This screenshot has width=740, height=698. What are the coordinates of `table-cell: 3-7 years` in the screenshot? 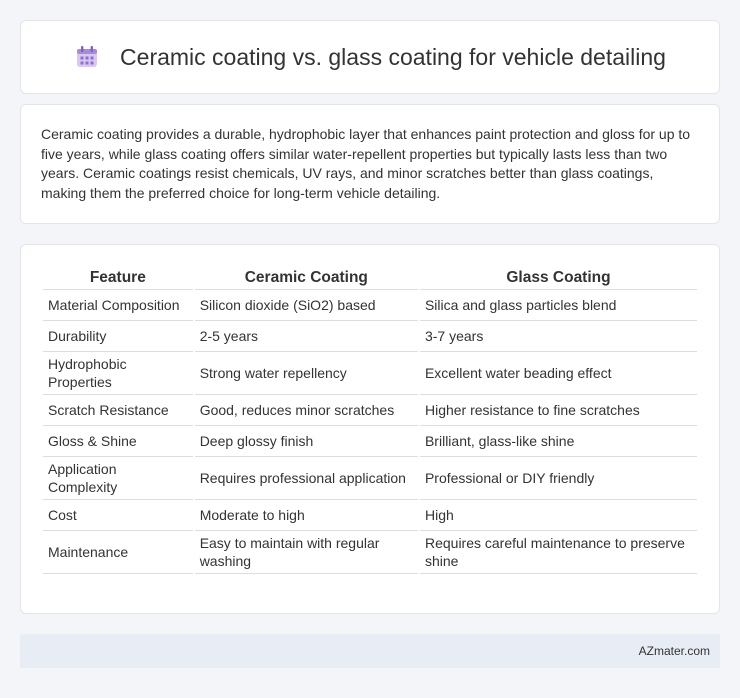 It's located at (558, 336).